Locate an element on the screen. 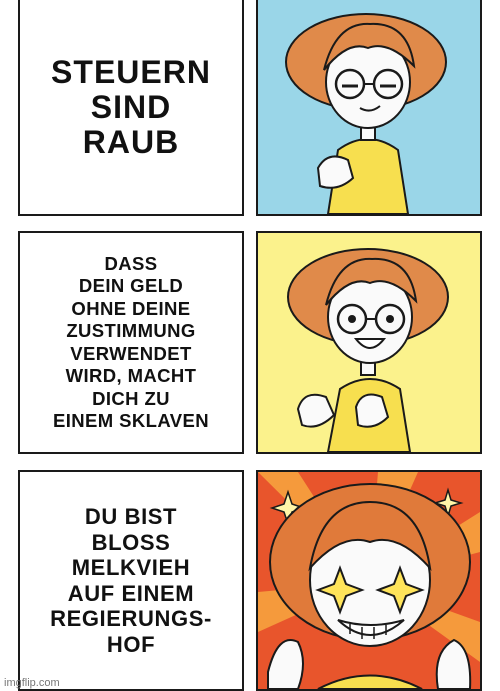  caption-panel-1: STEUERN SIND RAUB is located at coordinates (131, 108).